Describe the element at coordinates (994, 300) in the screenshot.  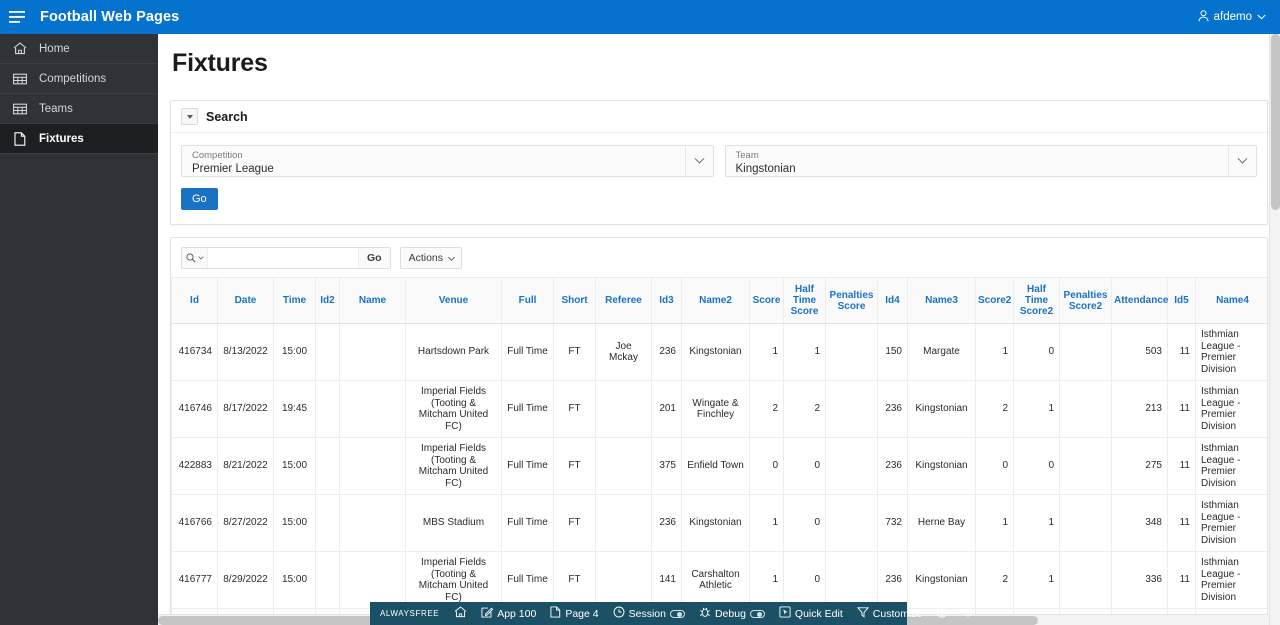
I see `column-header-score2: Score2` at that location.